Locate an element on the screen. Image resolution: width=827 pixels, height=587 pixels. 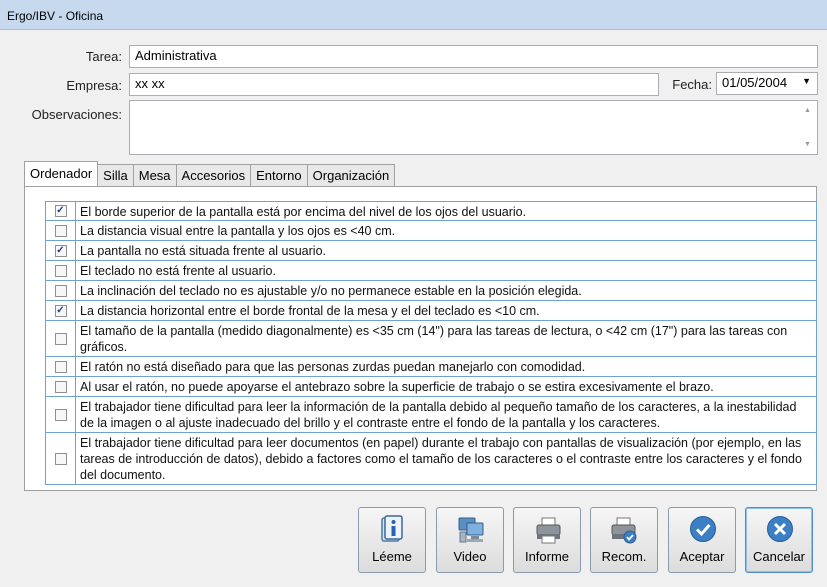
observaciones-scrollbar: ▲ ▼ is located at coordinates (808, 127).